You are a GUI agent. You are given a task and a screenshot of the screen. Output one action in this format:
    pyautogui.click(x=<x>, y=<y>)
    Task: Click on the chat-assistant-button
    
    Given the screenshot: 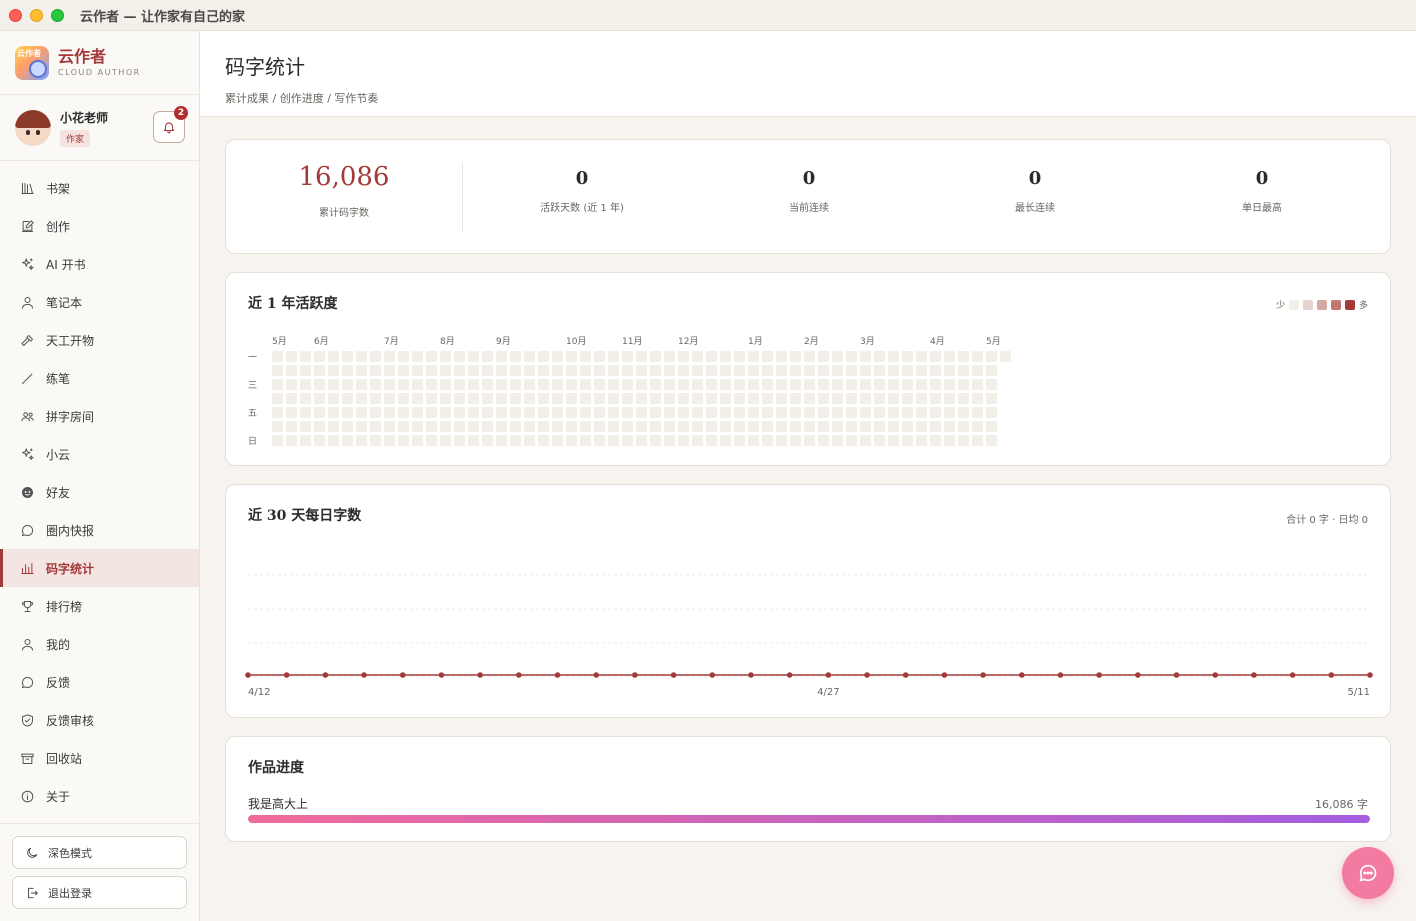 What is the action you would take?
    pyautogui.click(x=1368, y=873)
    